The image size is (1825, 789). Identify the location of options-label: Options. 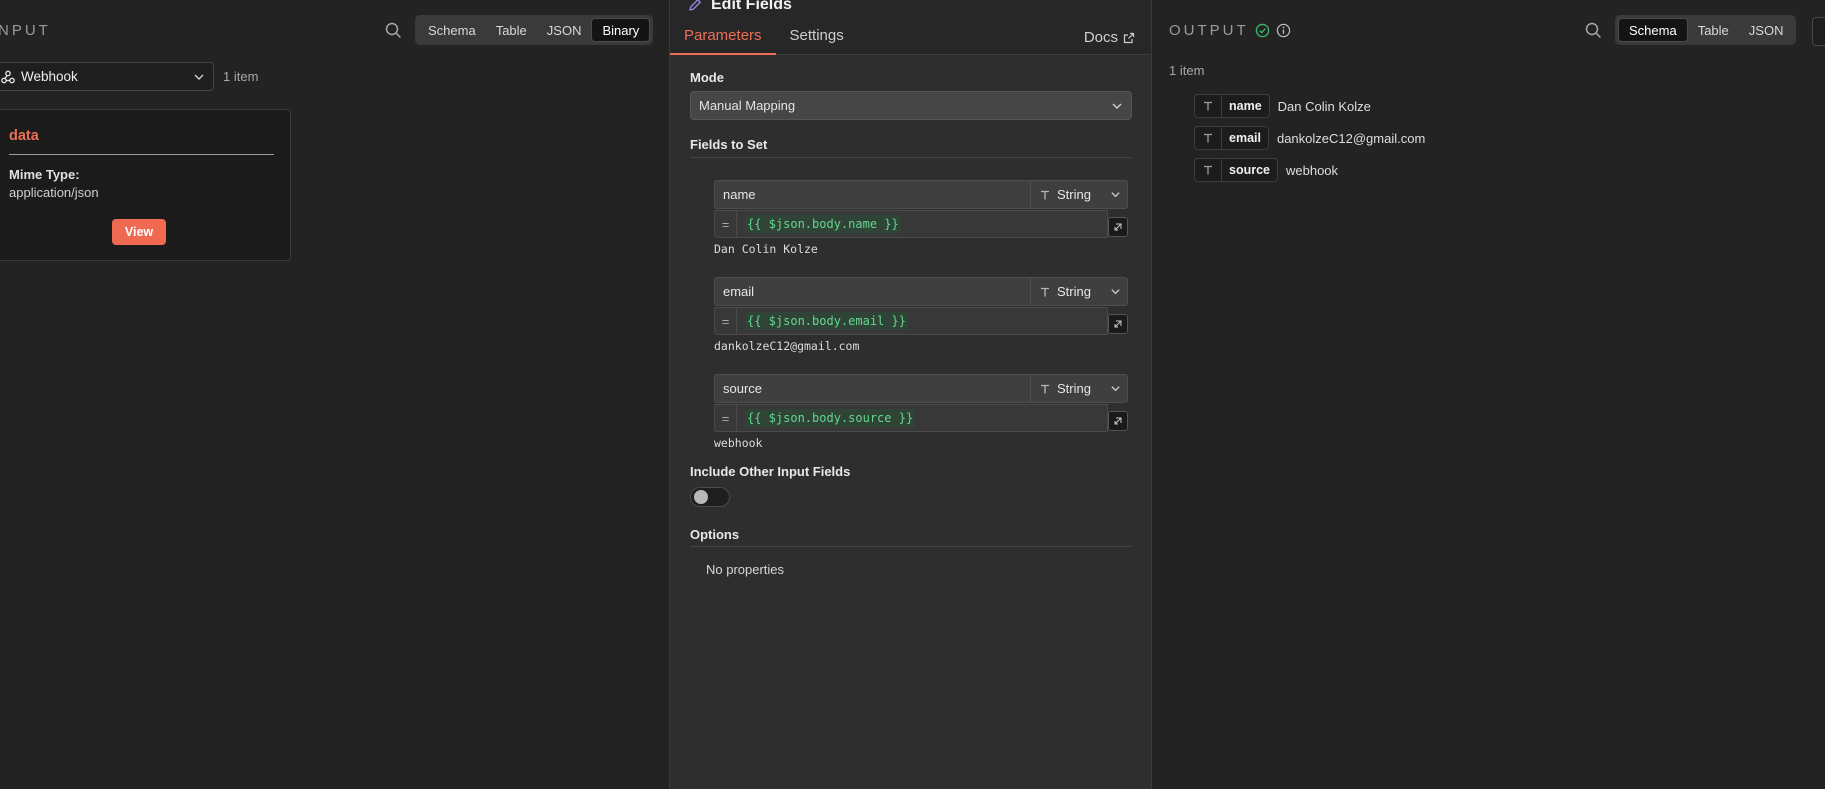
(715, 534).